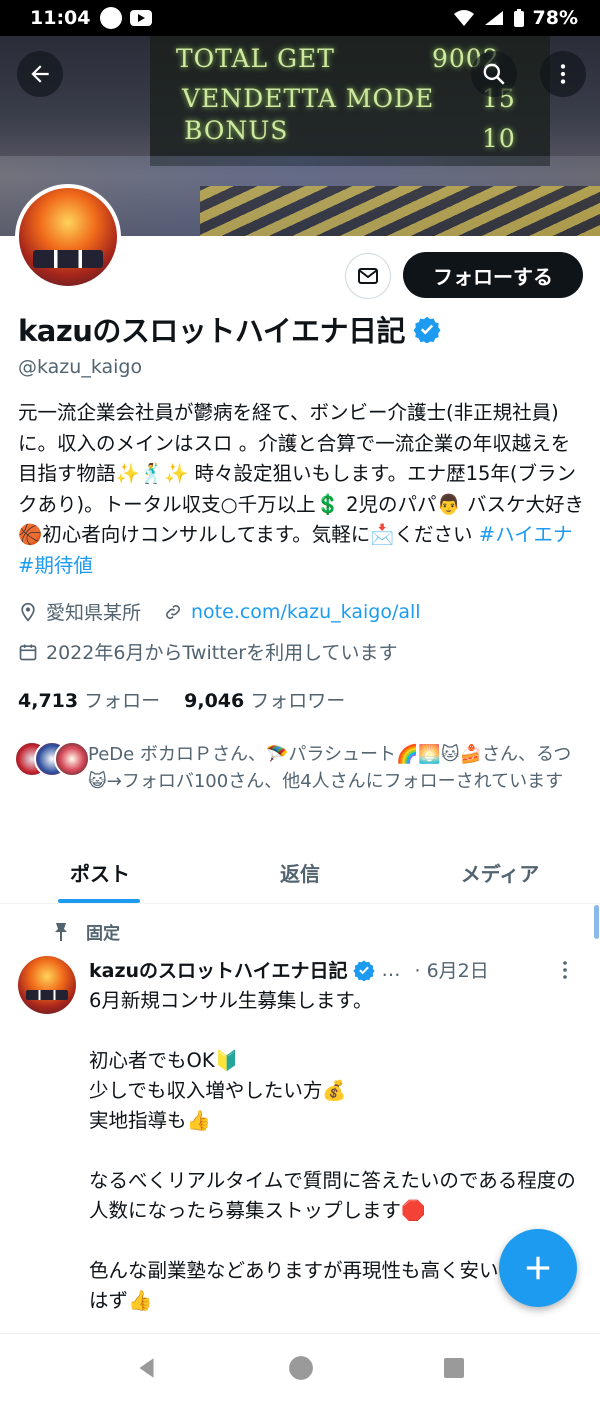  Describe the element at coordinates (306, 612) in the screenshot. I see `profile-website-link: note.com/kazu_kaigo/all` at that location.